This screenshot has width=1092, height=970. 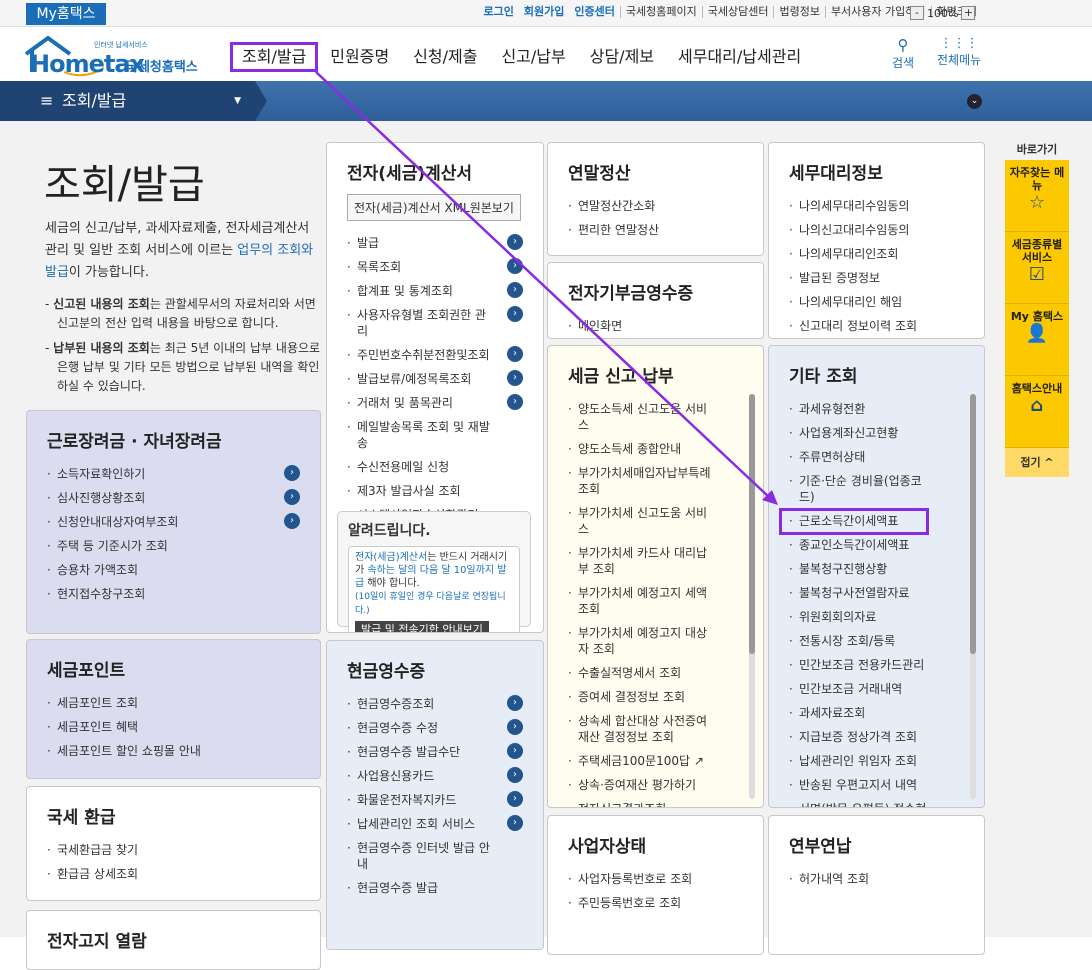 What do you see at coordinates (876, 278) in the screenshot?
I see `menu-item: 발급된 증명정보` at bounding box center [876, 278].